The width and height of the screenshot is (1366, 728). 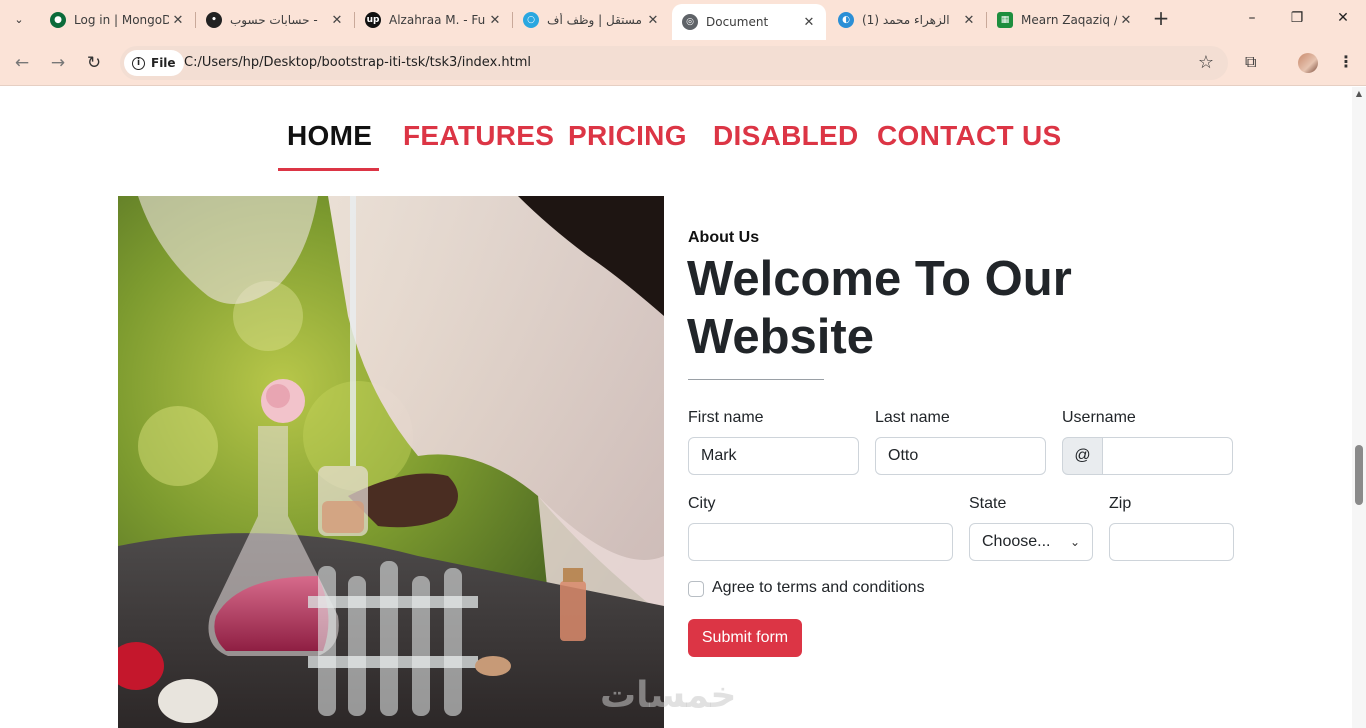 I want to click on agree-label: Agree to terms and conditions, so click(x=818, y=588).